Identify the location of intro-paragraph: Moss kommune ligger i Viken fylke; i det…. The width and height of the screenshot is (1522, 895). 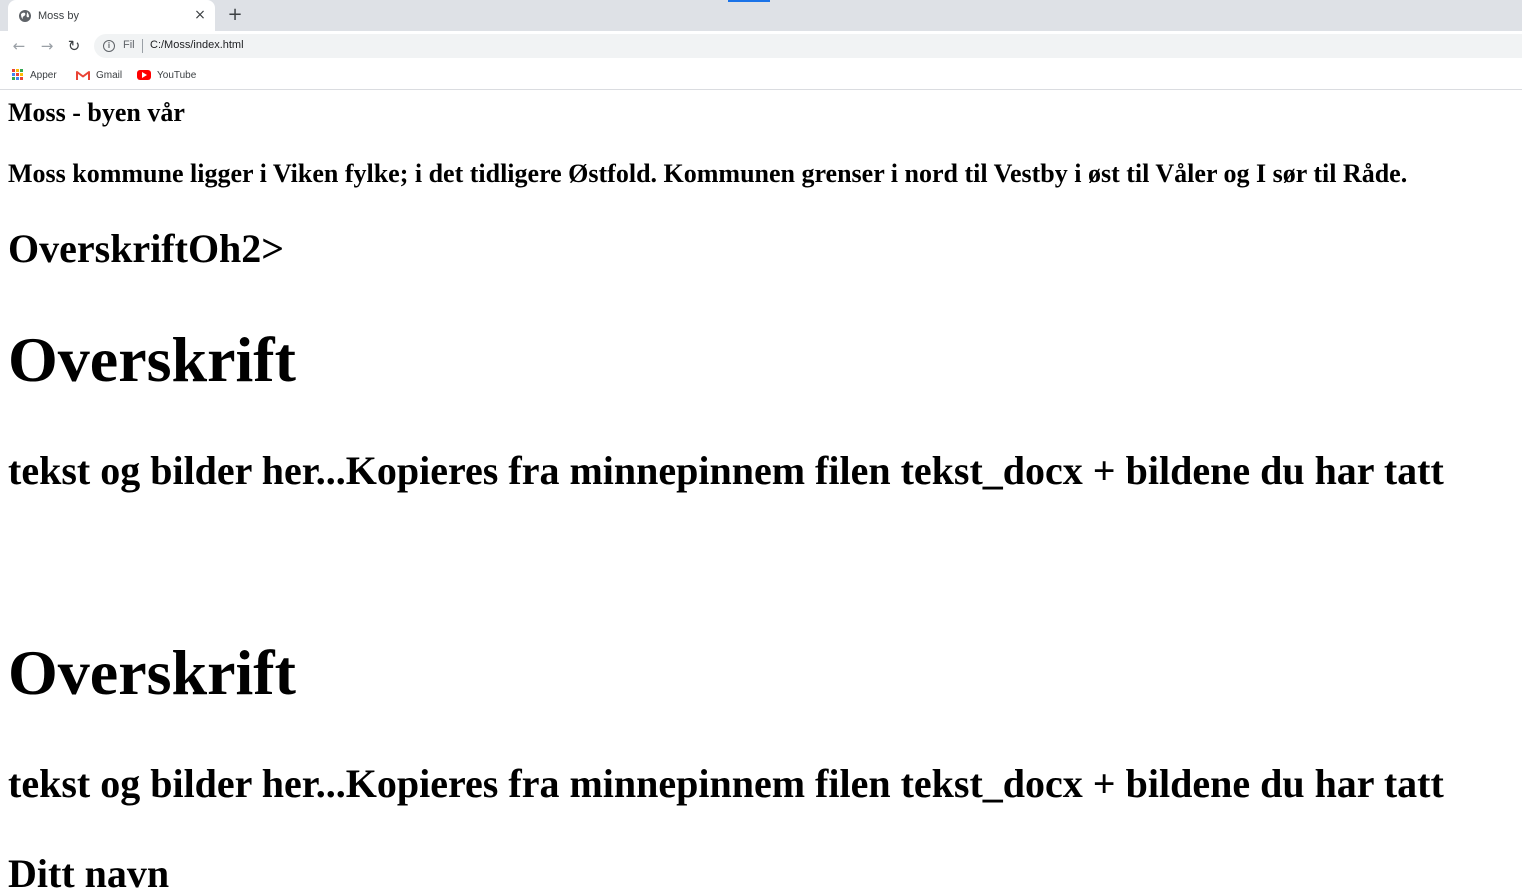
(708, 173).